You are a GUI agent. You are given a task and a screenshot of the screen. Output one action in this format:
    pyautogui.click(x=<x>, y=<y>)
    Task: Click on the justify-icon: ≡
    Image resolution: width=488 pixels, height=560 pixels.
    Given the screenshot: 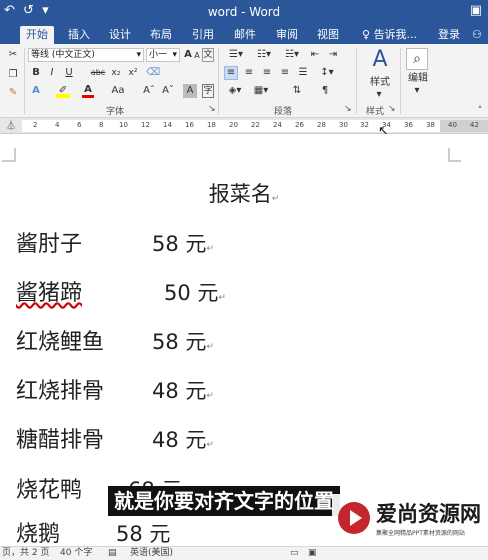 What is the action you would take?
    pyautogui.click(x=285, y=73)
    